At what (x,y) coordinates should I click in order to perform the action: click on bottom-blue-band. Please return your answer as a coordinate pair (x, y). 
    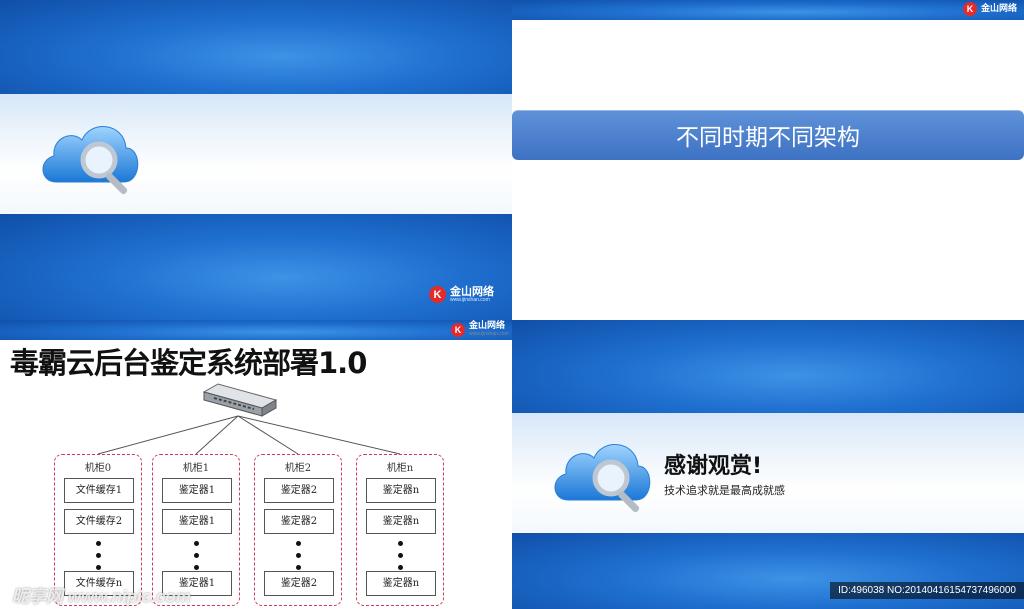
    Looking at the image, I should click on (256, 267).